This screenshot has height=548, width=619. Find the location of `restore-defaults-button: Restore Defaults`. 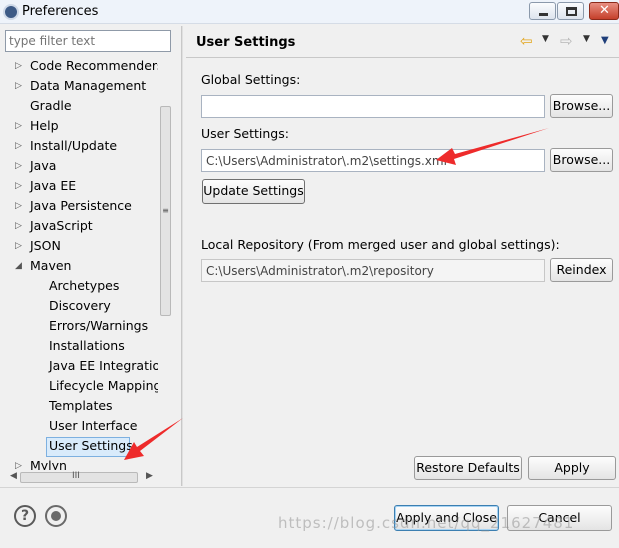

restore-defaults-button: Restore Defaults is located at coordinates (468, 468).